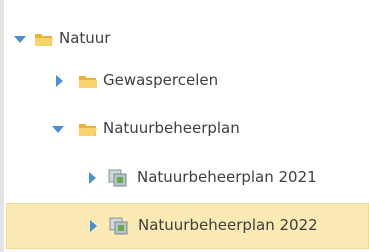  I want to click on tree-node-label: Gewaspercelen, so click(161, 80).